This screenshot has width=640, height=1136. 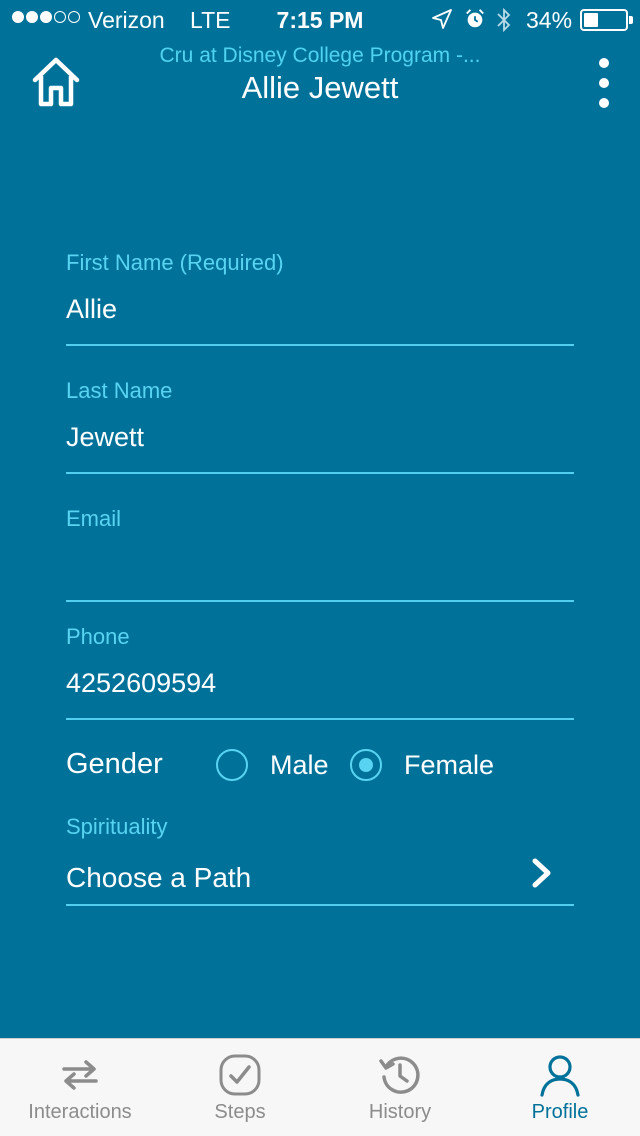 I want to click on phone-field: Phone, so click(x=320, y=672).